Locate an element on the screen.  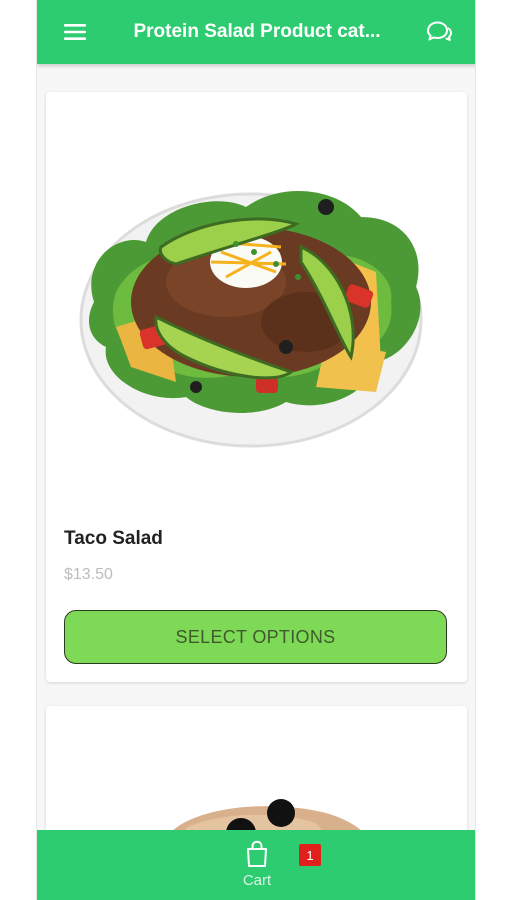
bottom-nav-bar: Cart 1 is located at coordinates (256, 865).